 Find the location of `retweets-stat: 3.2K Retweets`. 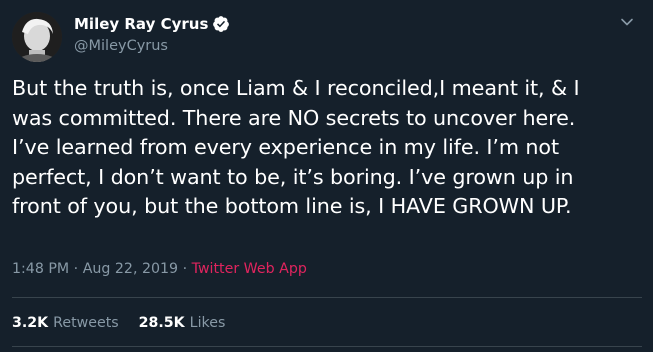

retweets-stat: 3.2K Retweets is located at coordinates (65, 323).